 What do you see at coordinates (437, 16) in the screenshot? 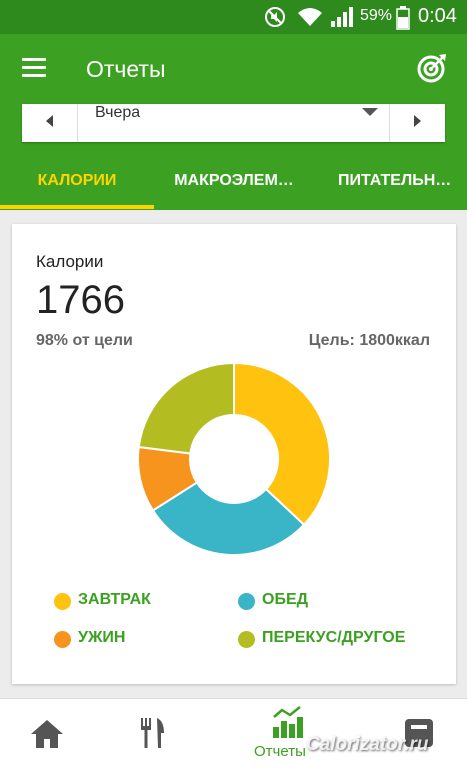
I see `clock: 0:04` at bounding box center [437, 16].